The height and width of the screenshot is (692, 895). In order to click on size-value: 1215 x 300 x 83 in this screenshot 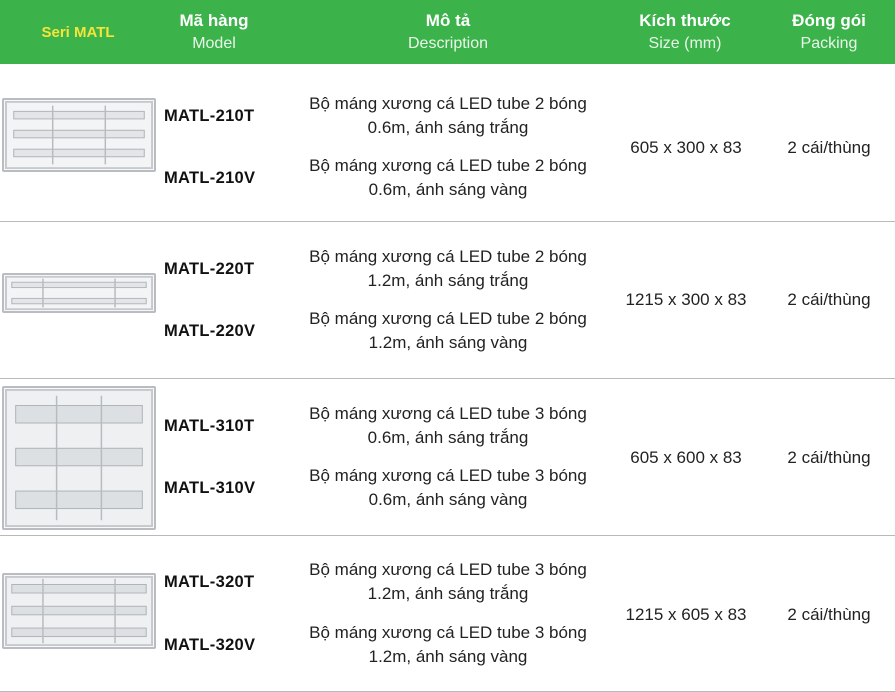, I will do `click(686, 299)`.